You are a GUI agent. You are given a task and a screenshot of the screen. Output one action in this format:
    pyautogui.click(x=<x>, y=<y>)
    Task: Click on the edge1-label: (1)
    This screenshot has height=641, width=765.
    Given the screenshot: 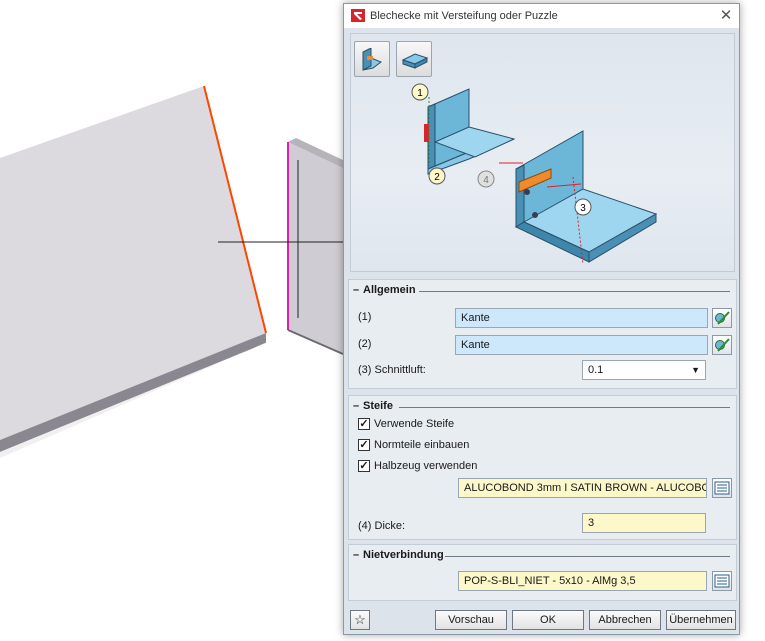 What is the action you would take?
    pyautogui.click(x=365, y=317)
    